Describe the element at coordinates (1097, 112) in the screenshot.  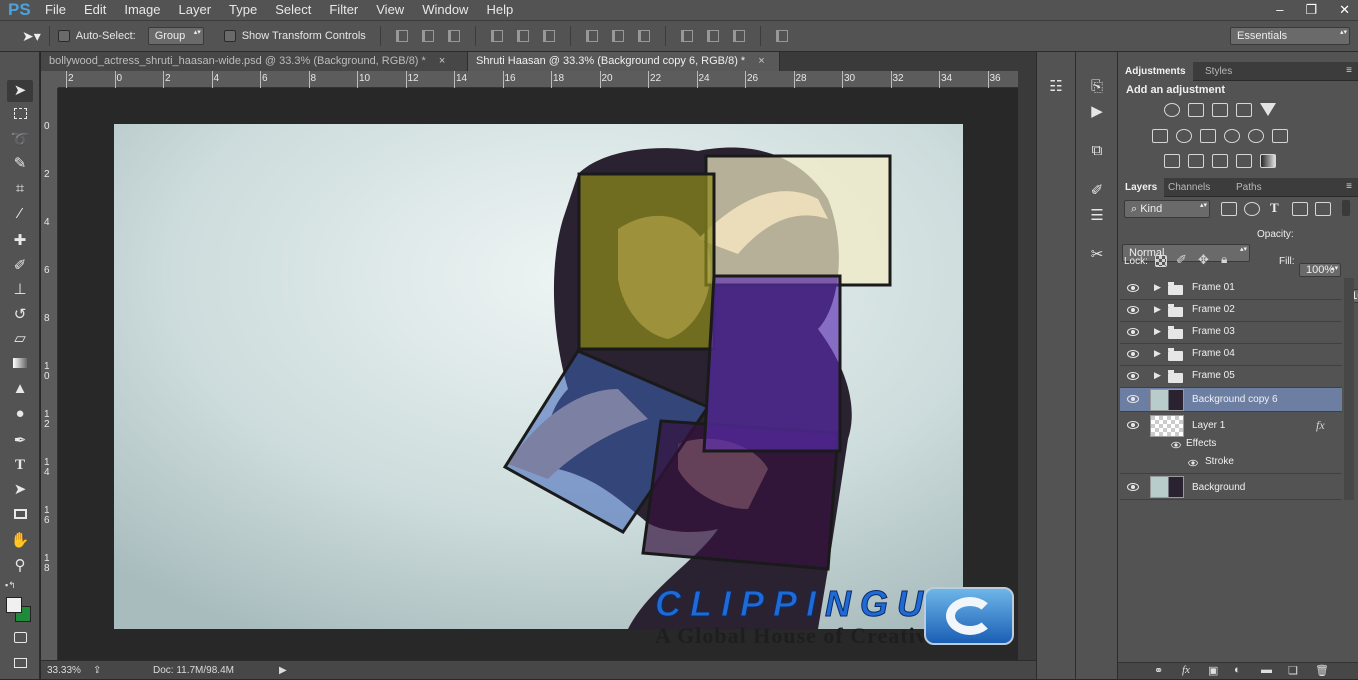
I see `actions-play-icon: ▶` at that location.